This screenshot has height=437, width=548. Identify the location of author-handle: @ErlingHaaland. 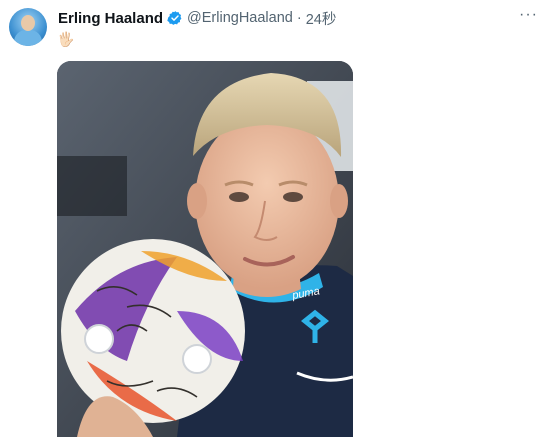
(240, 18).